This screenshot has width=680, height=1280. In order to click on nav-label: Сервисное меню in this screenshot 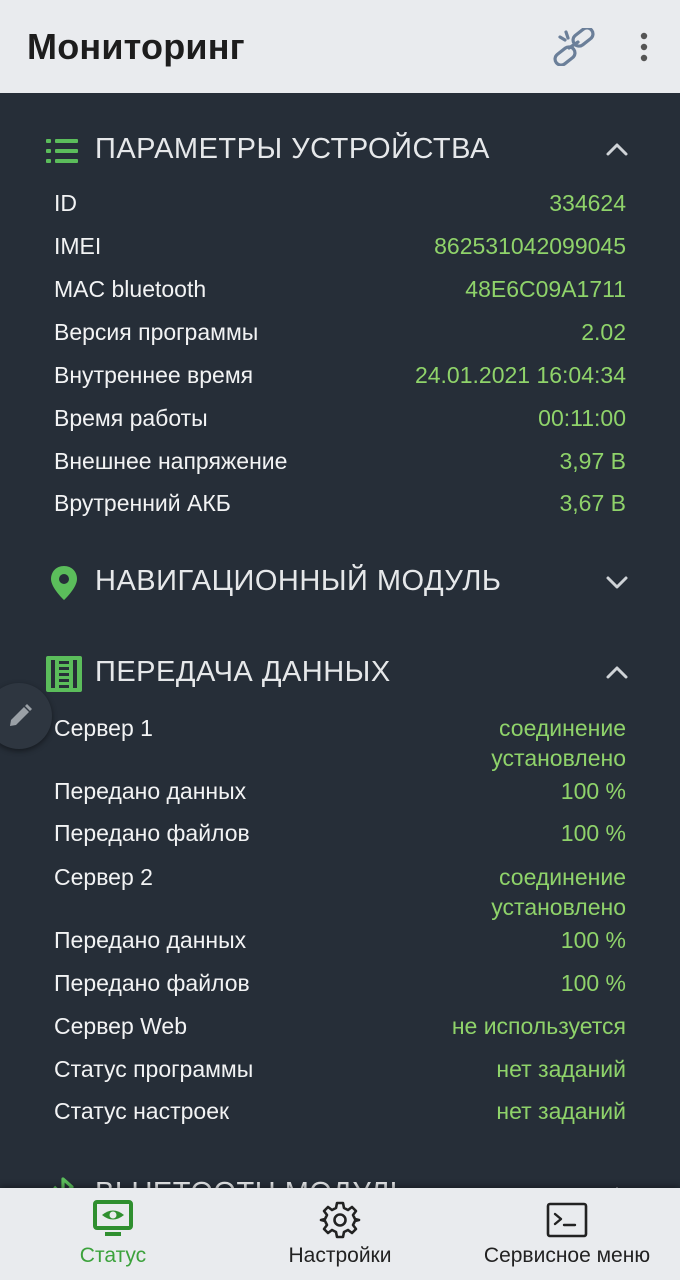, I will do `click(567, 1255)`.